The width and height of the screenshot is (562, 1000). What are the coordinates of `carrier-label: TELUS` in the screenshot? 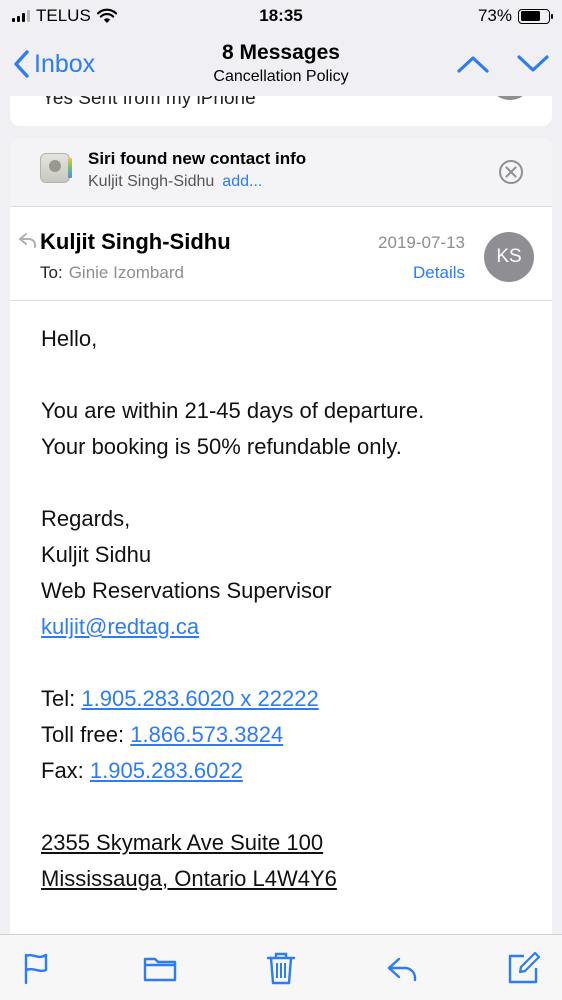 It's located at (63, 15).